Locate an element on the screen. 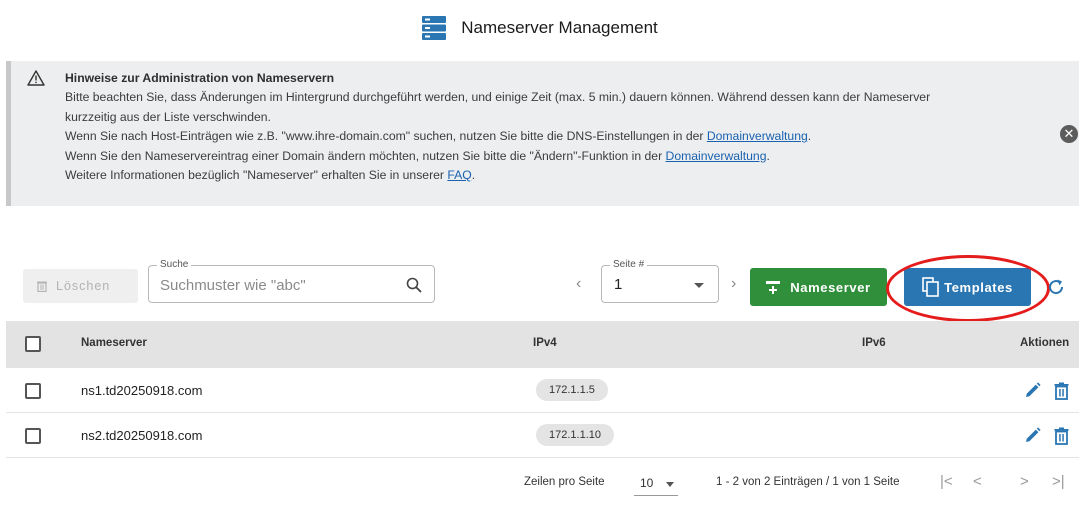 The image size is (1079, 507). server-rack-icon is located at coordinates (434, 28).